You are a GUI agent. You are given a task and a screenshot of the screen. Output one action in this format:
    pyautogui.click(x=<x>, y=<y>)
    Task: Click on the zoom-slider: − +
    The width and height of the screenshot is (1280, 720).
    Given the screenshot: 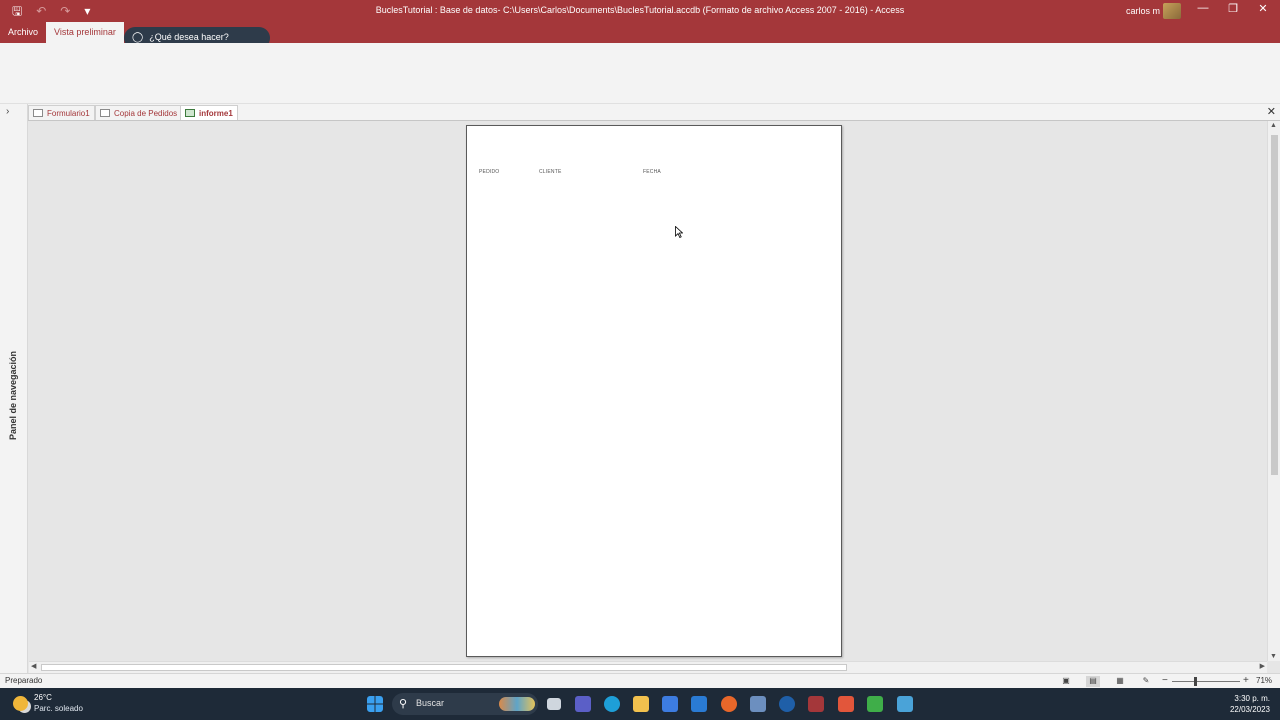 What is the action you would take?
    pyautogui.click(x=1207, y=681)
    